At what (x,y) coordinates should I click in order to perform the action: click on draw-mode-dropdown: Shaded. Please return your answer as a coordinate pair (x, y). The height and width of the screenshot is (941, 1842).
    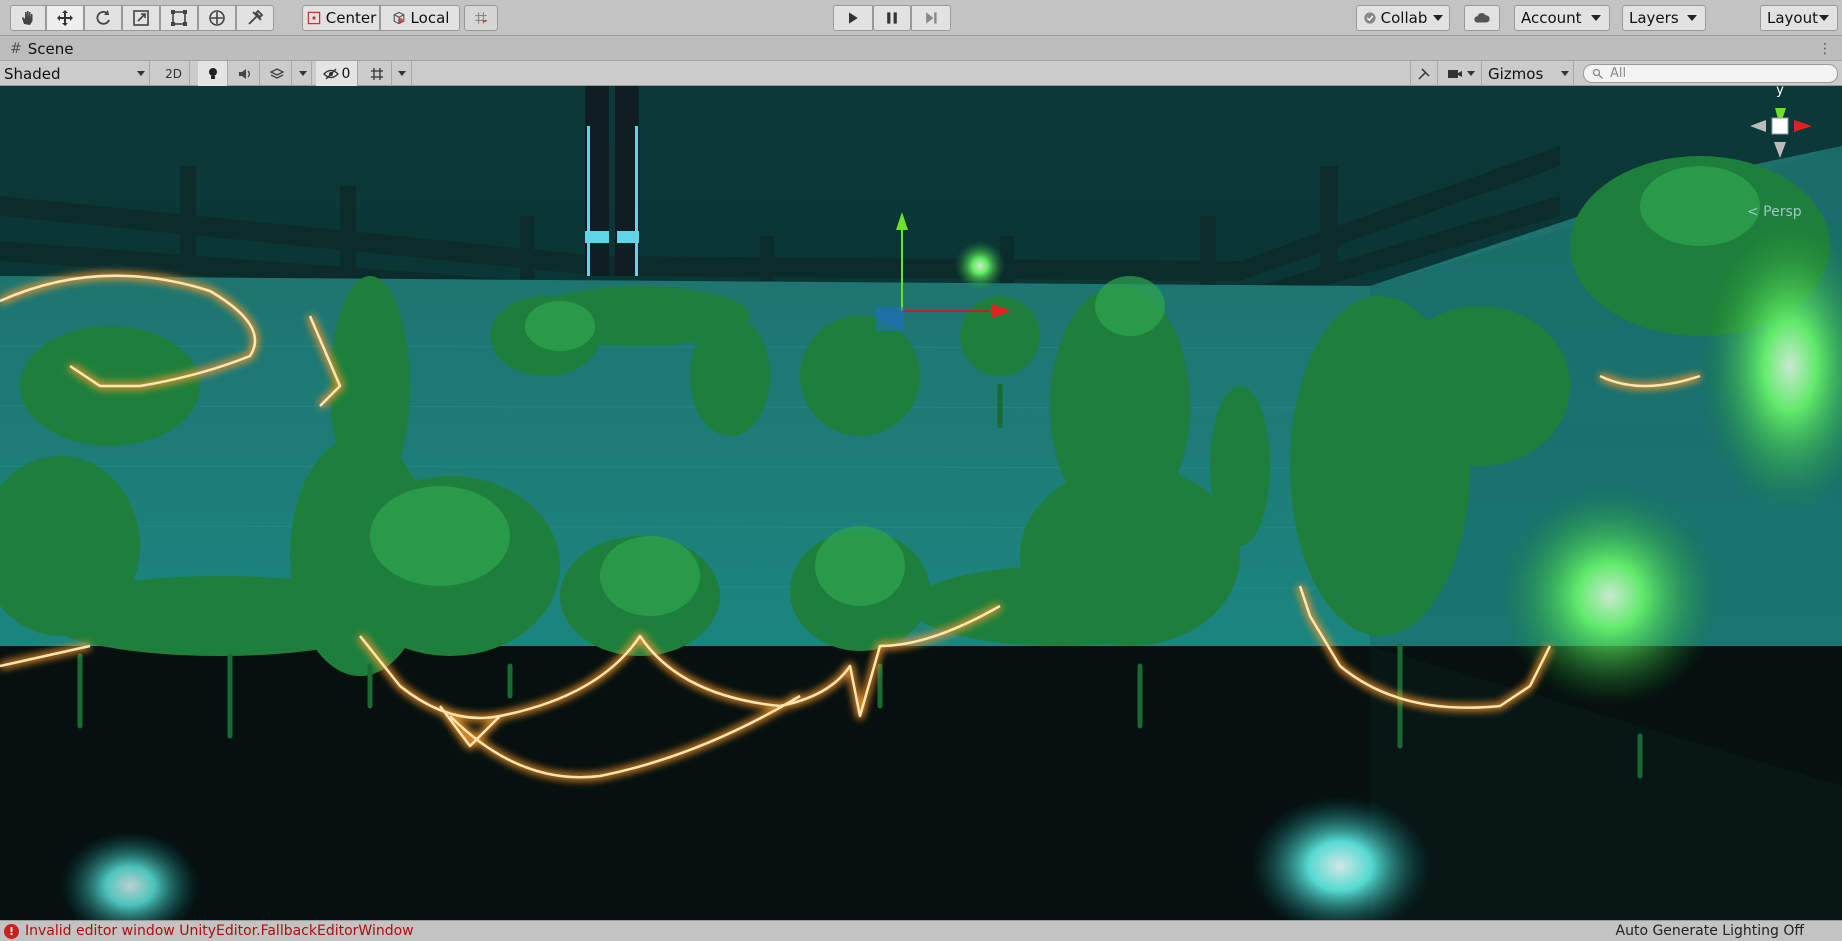
    Looking at the image, I should click on (75, 73).